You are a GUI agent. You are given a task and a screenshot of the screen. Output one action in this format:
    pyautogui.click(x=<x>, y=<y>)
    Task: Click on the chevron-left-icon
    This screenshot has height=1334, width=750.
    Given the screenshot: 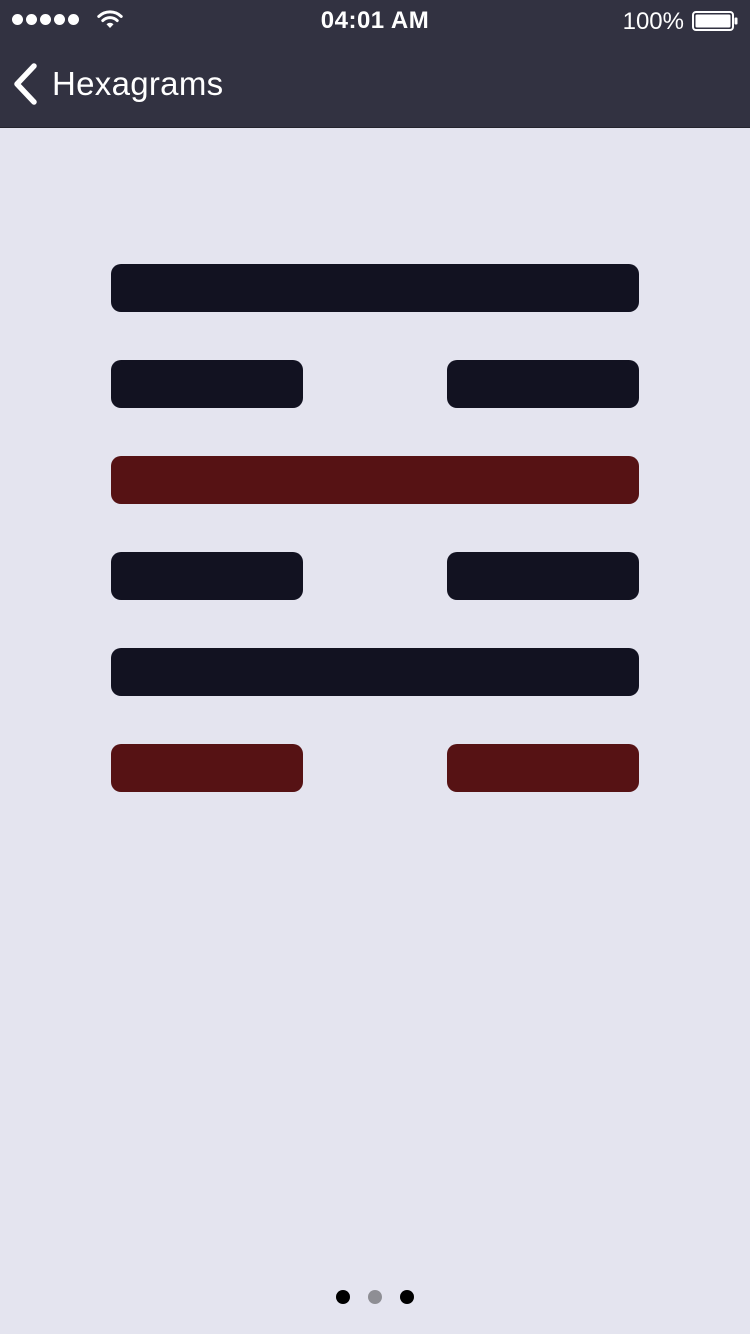 What is the action you would take?
    pyautogui.click(x=25, y=84)
    